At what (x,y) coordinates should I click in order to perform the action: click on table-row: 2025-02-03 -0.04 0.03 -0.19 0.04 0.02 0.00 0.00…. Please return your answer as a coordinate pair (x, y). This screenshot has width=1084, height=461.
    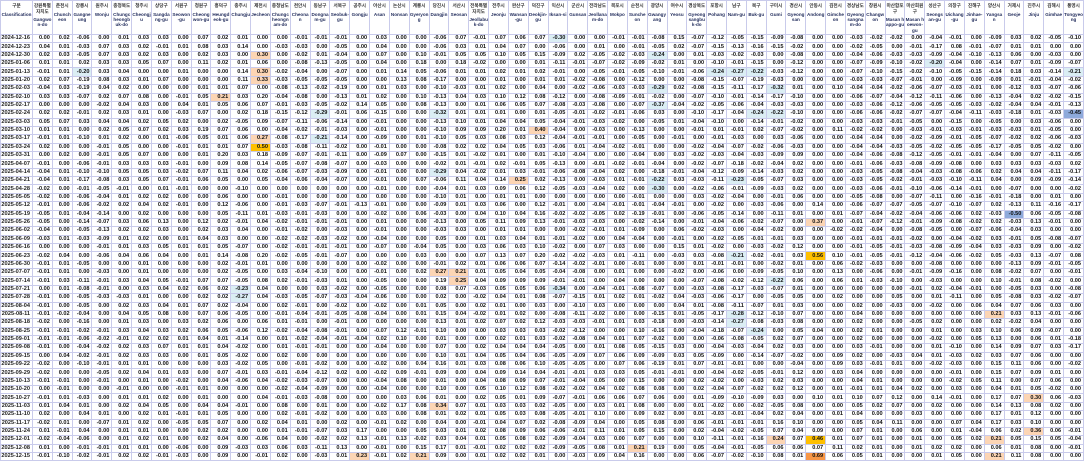
    Looking at the image, I should click on (542, 89).